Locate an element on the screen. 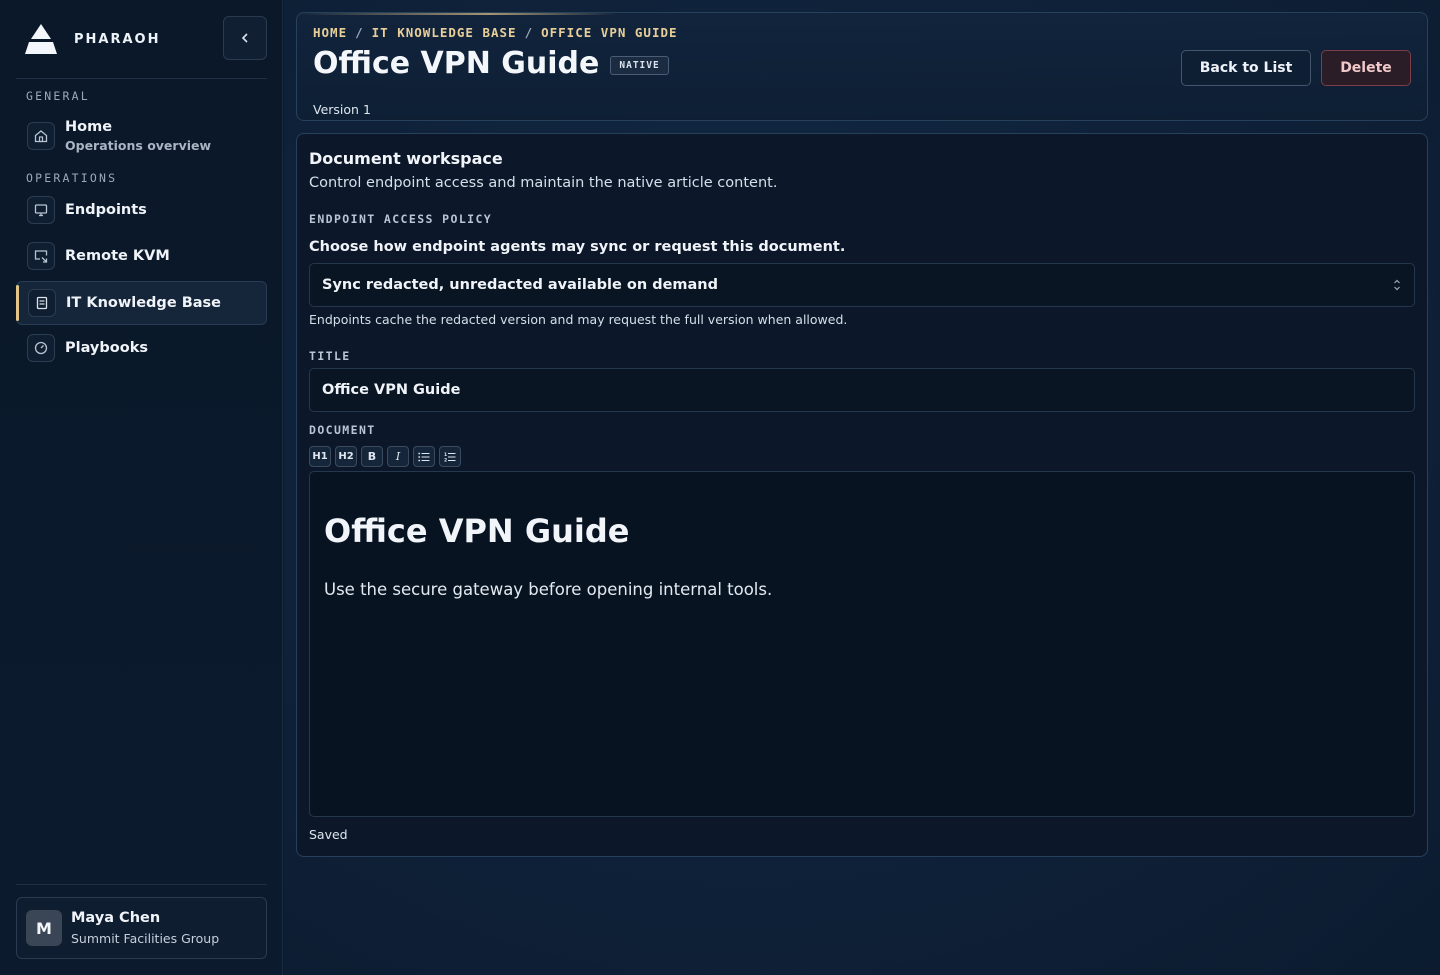 This screenshot has height=975, width=1440. sidebar-item-label: IT Knowledge Base is located at coordinates (143, 303).